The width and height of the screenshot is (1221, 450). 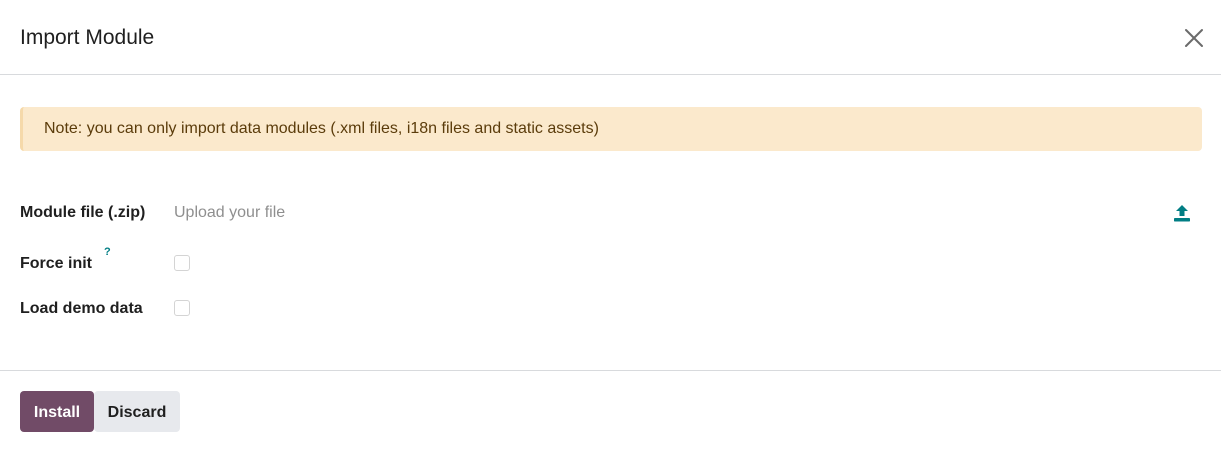 I want to click on dialog-title: Import Module, so click(x=87, y=37).